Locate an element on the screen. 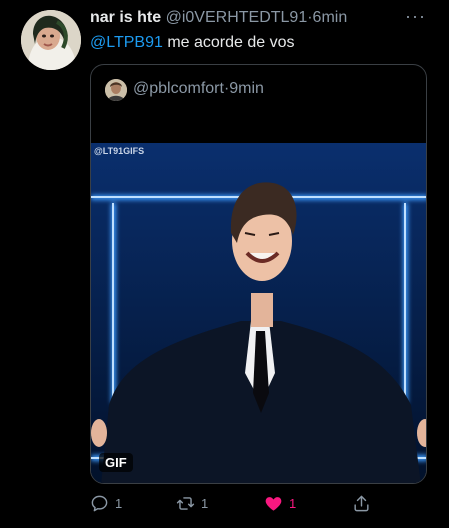 Image resolution: width=449 pixels, height=528 pixels. share-icon is located at coordinates (361, 503).